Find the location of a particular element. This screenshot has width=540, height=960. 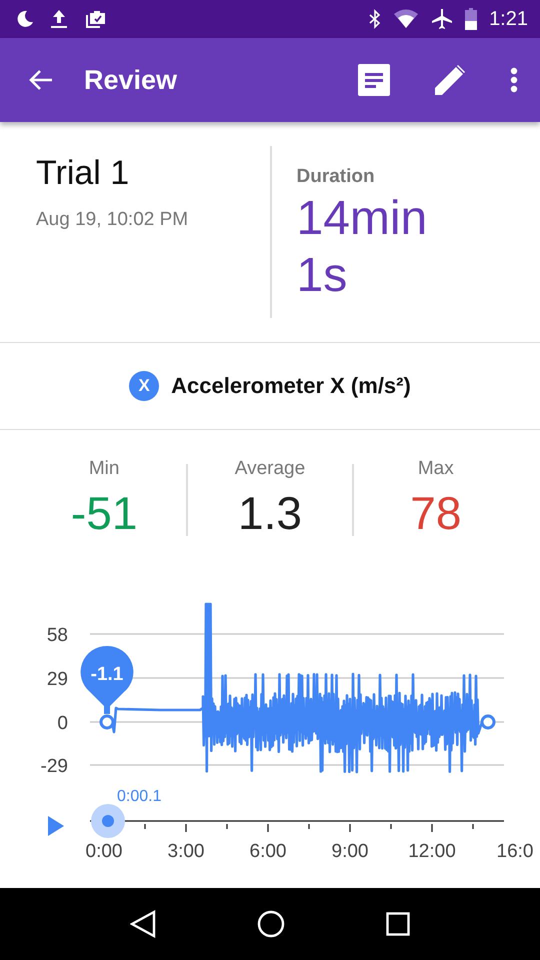

axis-label: 58 is located at coordinates (57, 635).